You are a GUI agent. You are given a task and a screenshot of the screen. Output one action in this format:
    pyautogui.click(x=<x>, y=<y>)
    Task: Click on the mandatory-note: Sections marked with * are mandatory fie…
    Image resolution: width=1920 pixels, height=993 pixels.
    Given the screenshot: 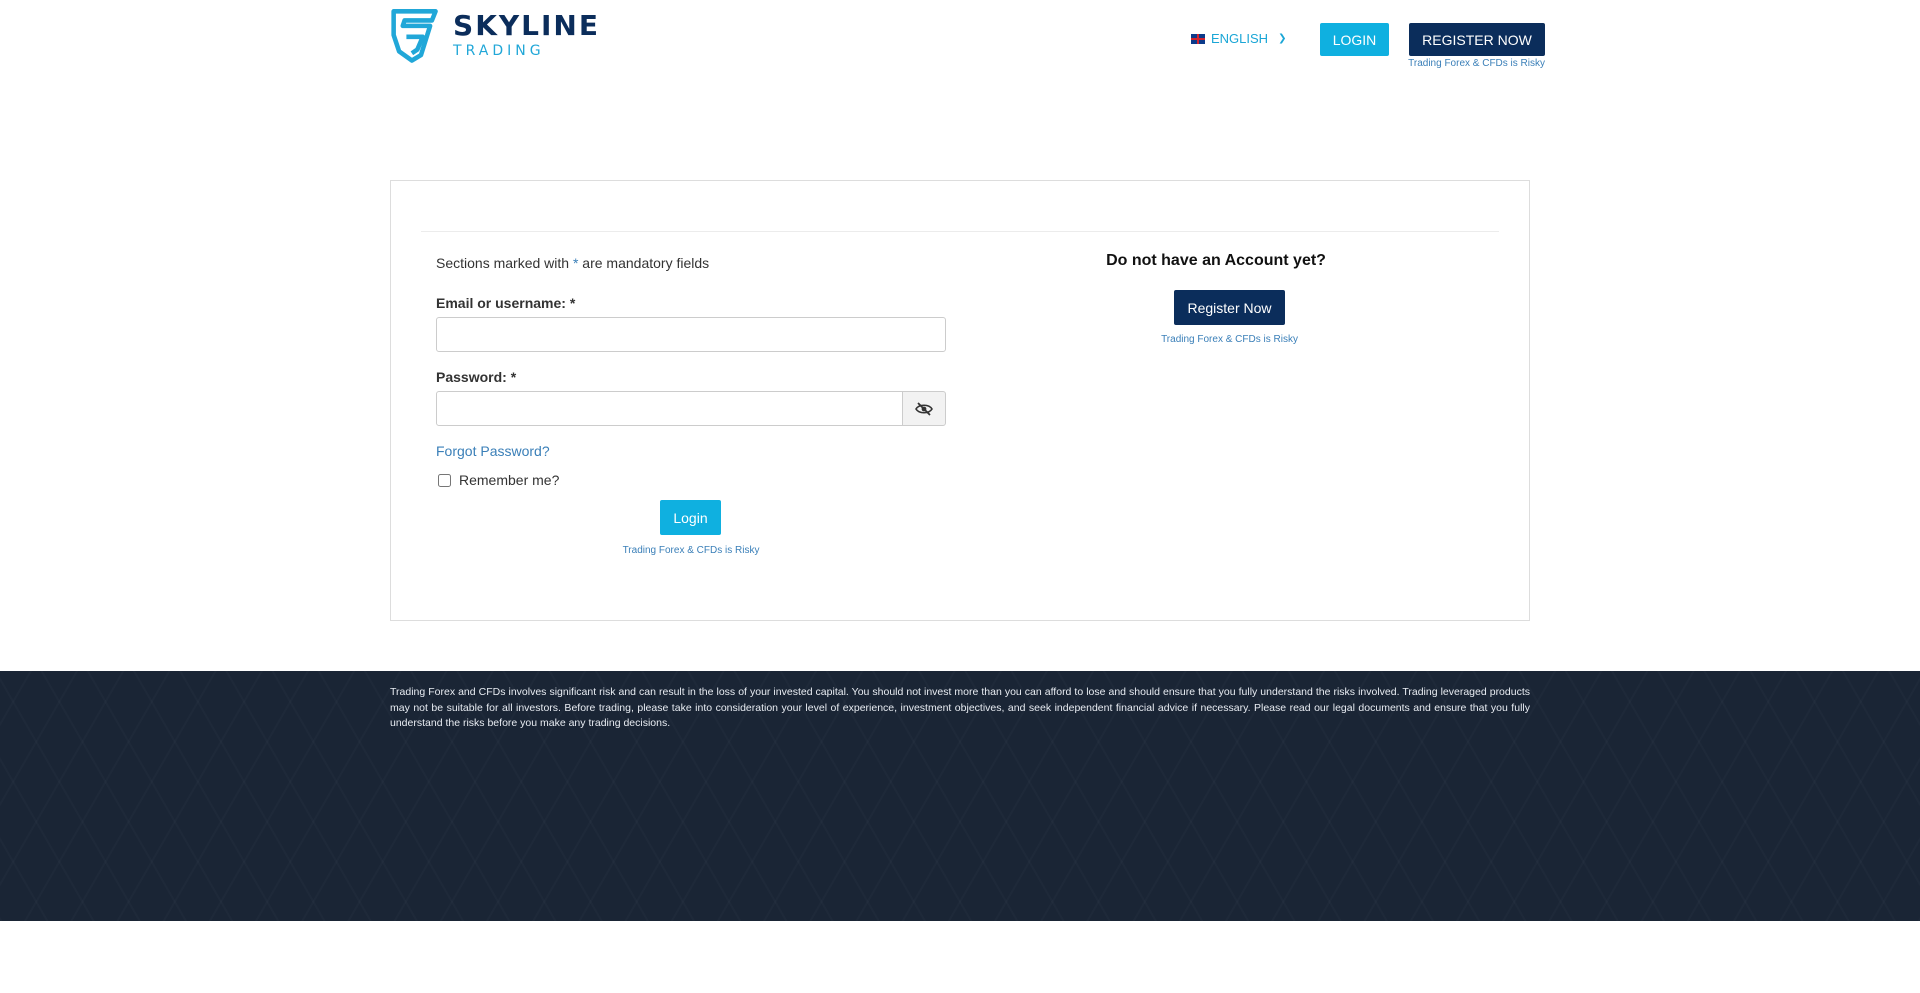 What is the action you would take?
    pyautogui.click(x=572, y=263)
    